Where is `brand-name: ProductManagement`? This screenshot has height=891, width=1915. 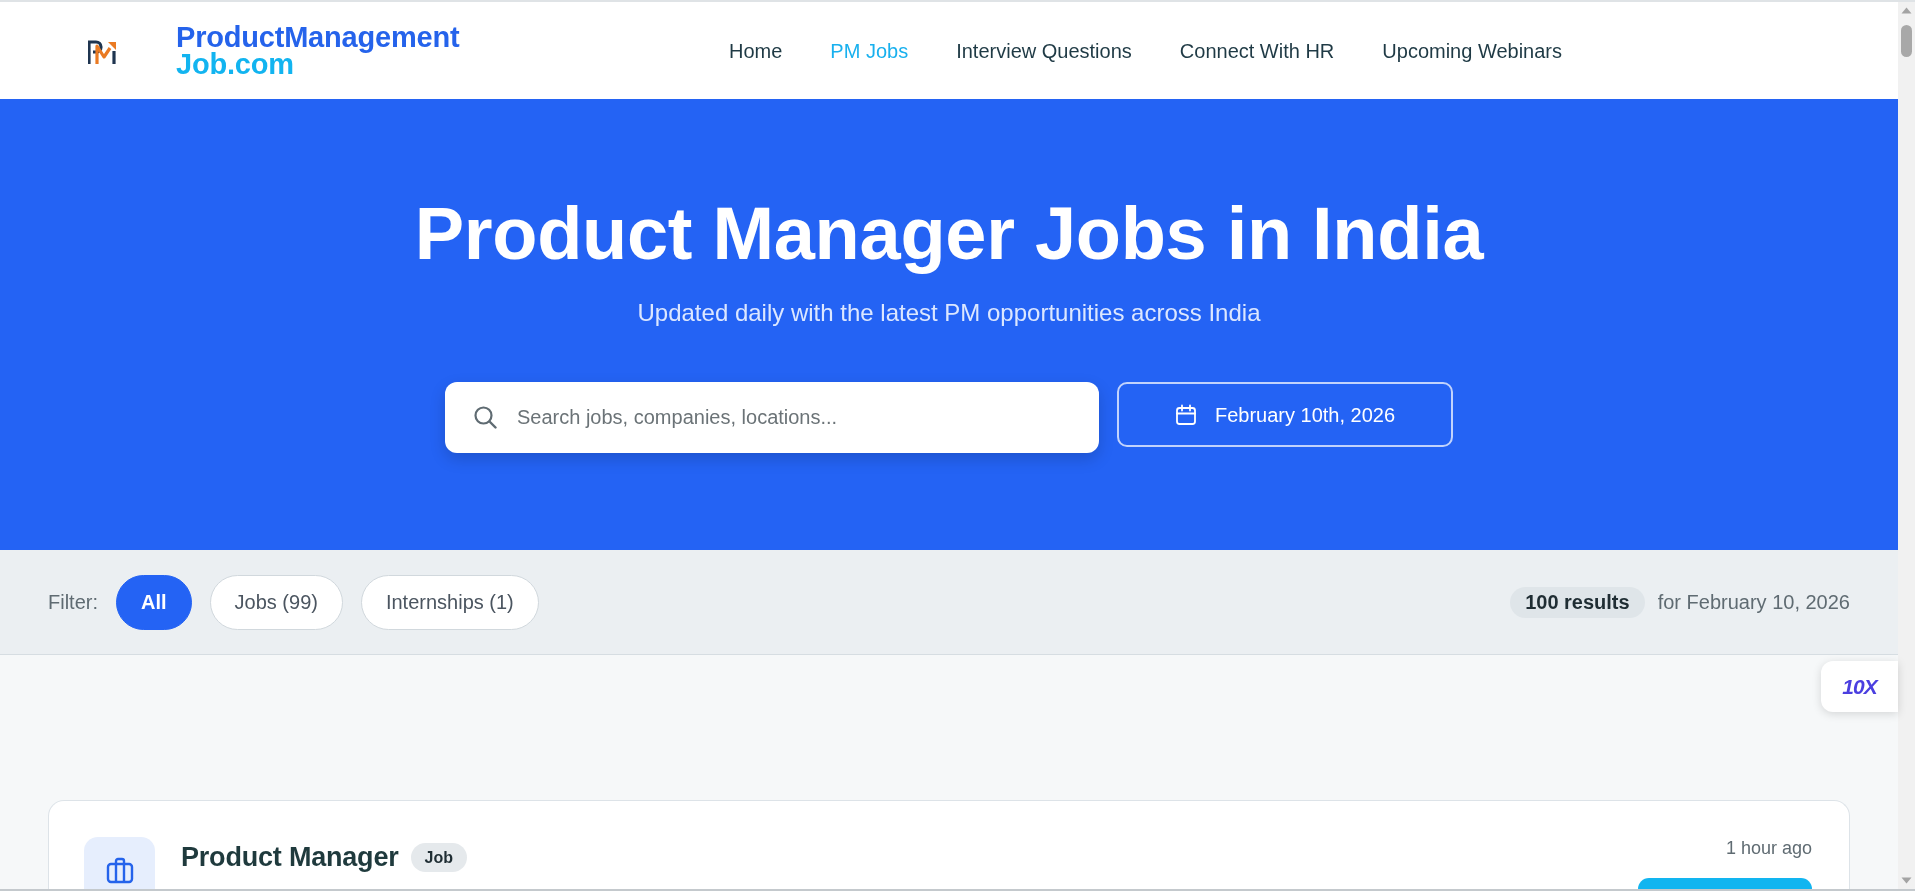 brand-name: ProductManagement is located at coordinates (318, 37).